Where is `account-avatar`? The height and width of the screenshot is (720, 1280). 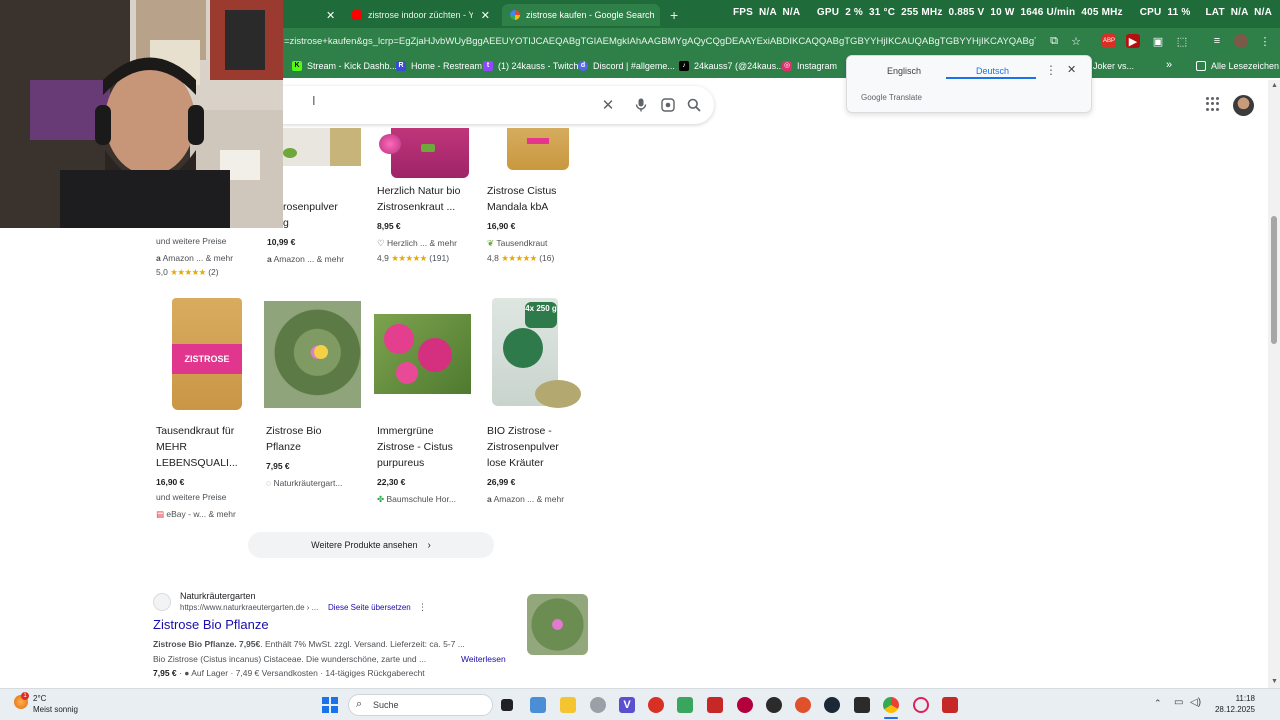 account-avatar is located at coordinates (1243, 105).